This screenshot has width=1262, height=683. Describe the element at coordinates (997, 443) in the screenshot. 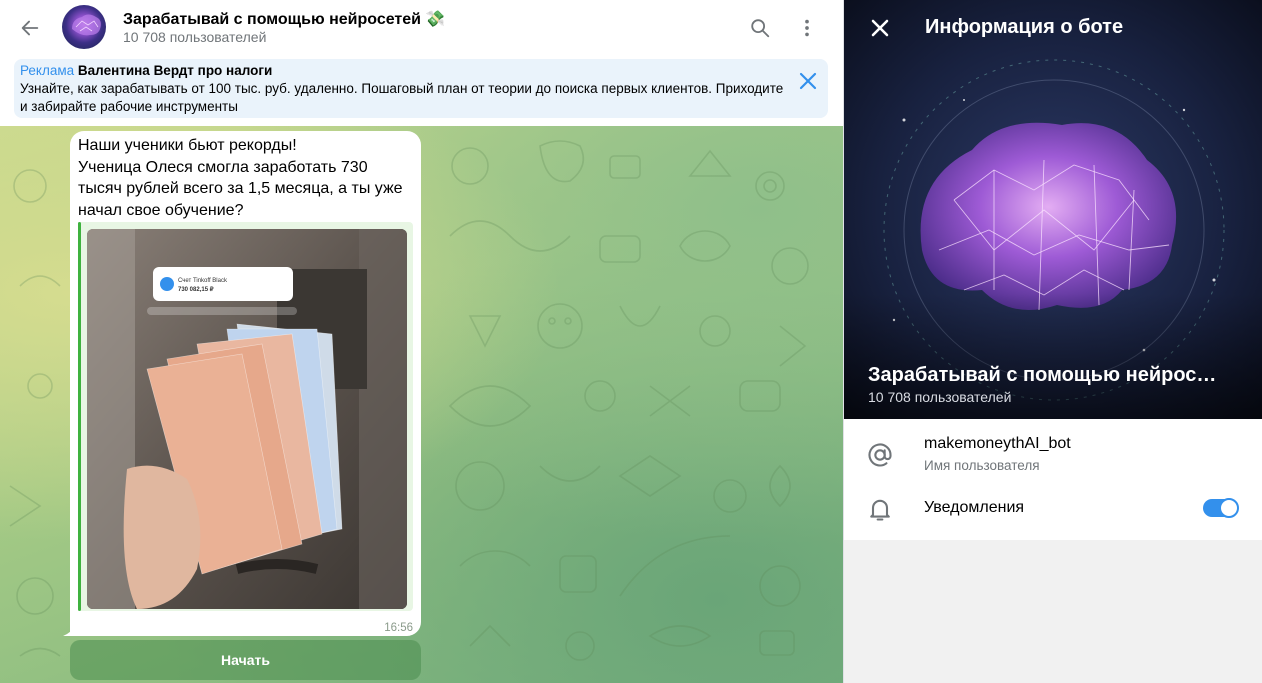

I see `username-value: makemoneythAI_bot` at that location.